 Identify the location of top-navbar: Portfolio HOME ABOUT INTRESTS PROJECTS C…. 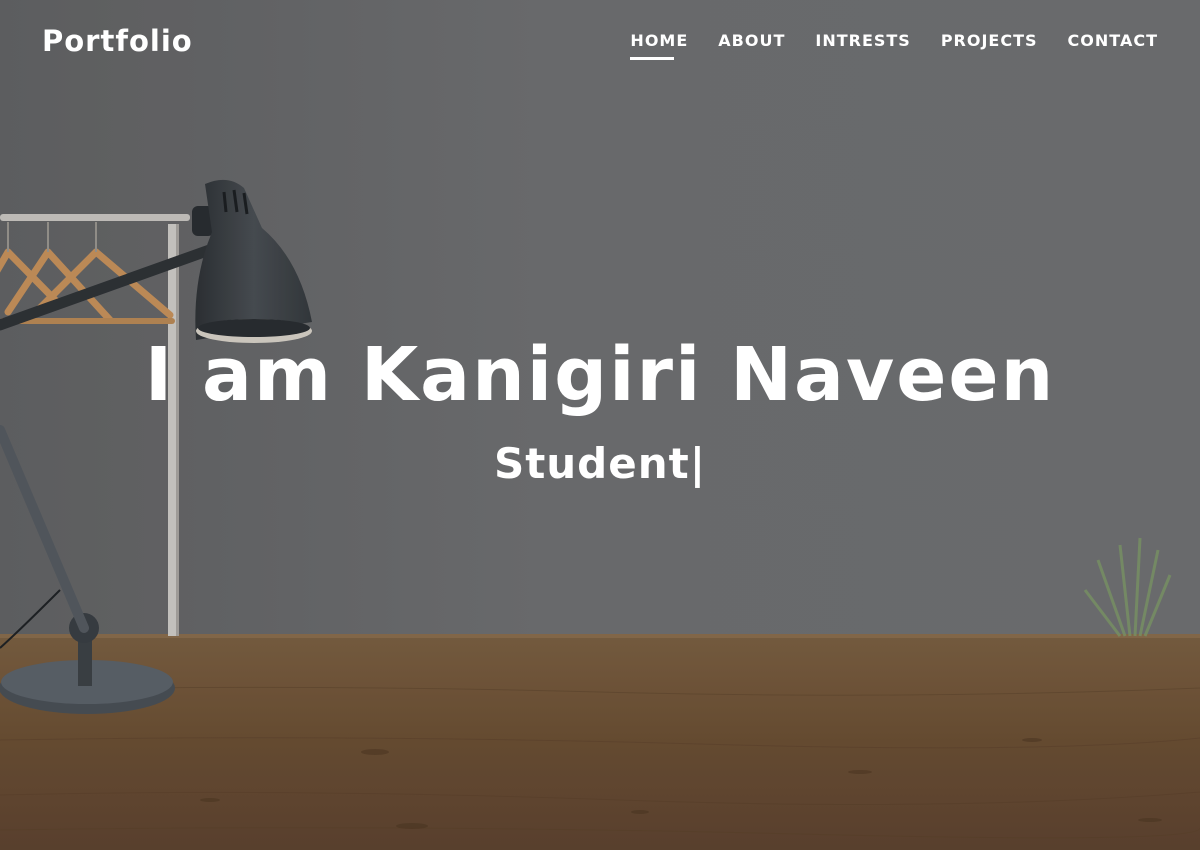
(600, 42).